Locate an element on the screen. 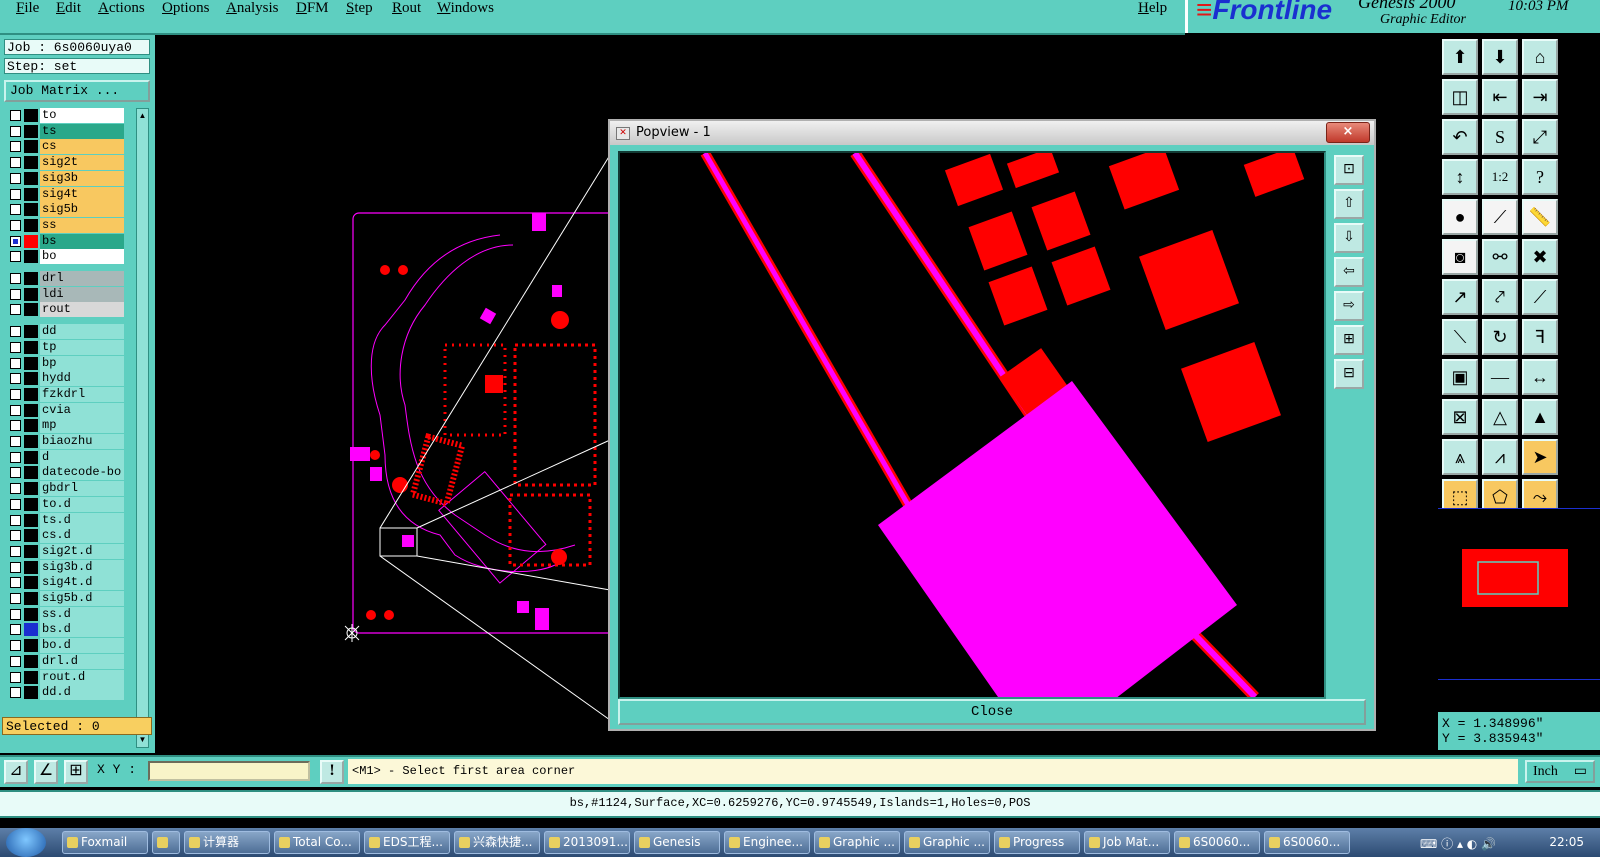  popview-titlebar: ✕ Popview - 1 × is located at coordinates (992, 133).